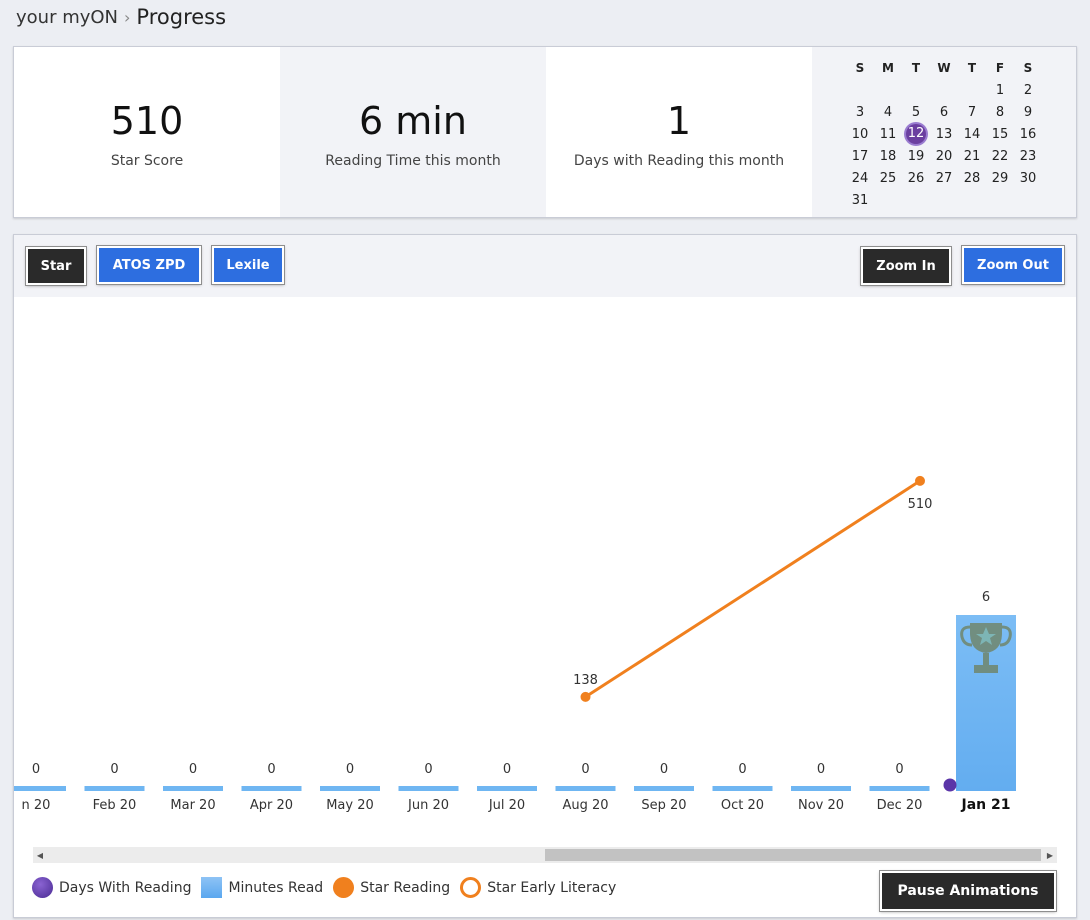  I want to click on calendar-day: 7, so click(972, 112).